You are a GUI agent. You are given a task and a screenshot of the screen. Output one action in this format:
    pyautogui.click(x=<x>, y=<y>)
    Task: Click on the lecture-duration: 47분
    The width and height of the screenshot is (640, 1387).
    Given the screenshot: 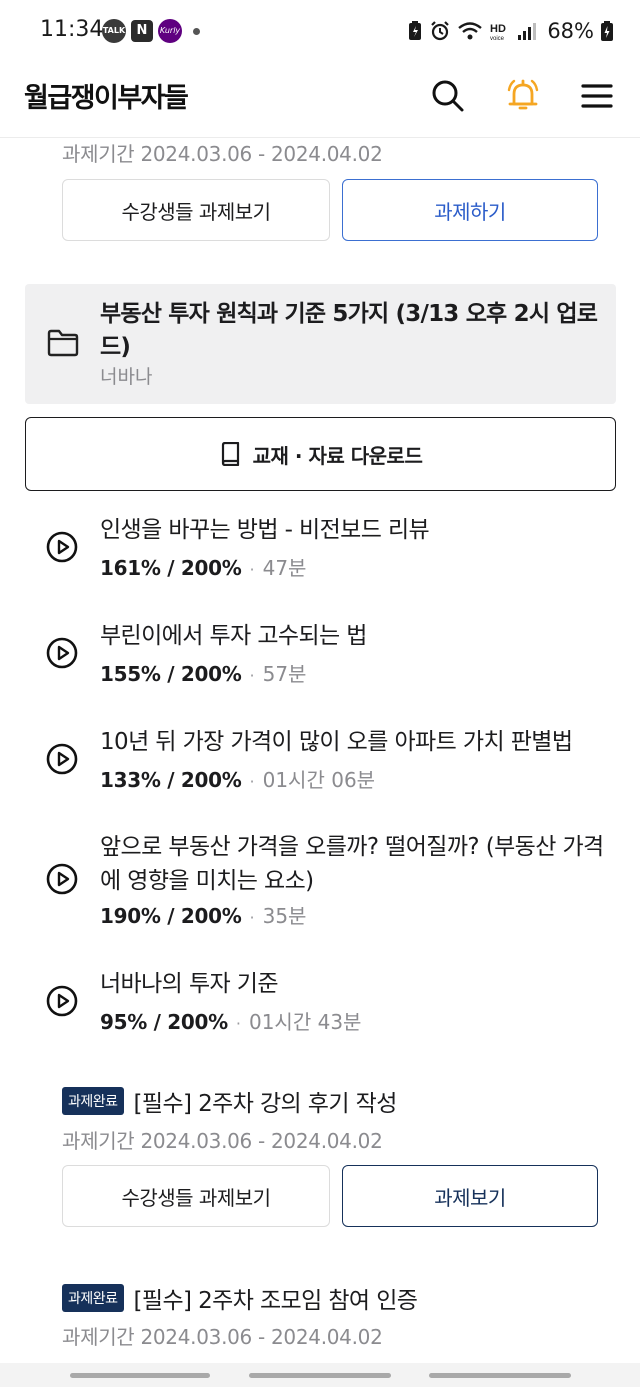 What is the action you would take?
    pyautogui.click(x=284, y=568)
    